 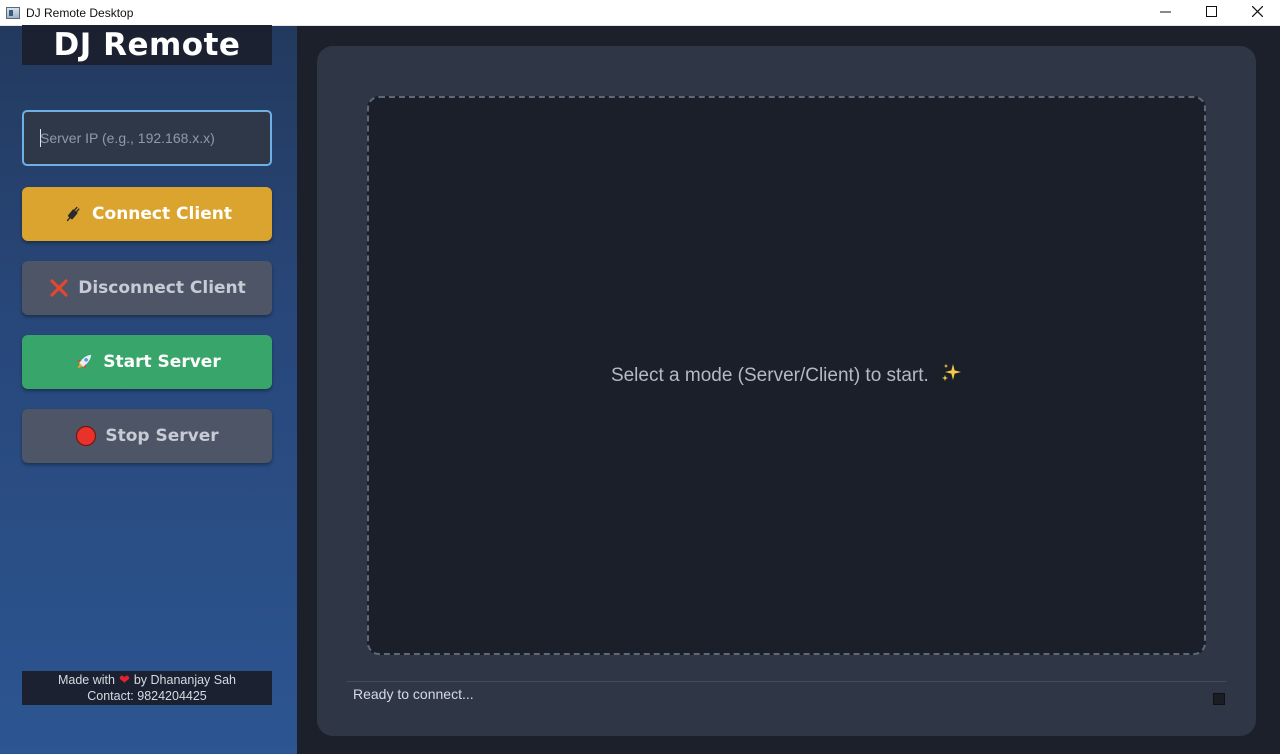 I want to click on minimize-icon, so click(x=1165, y=11).